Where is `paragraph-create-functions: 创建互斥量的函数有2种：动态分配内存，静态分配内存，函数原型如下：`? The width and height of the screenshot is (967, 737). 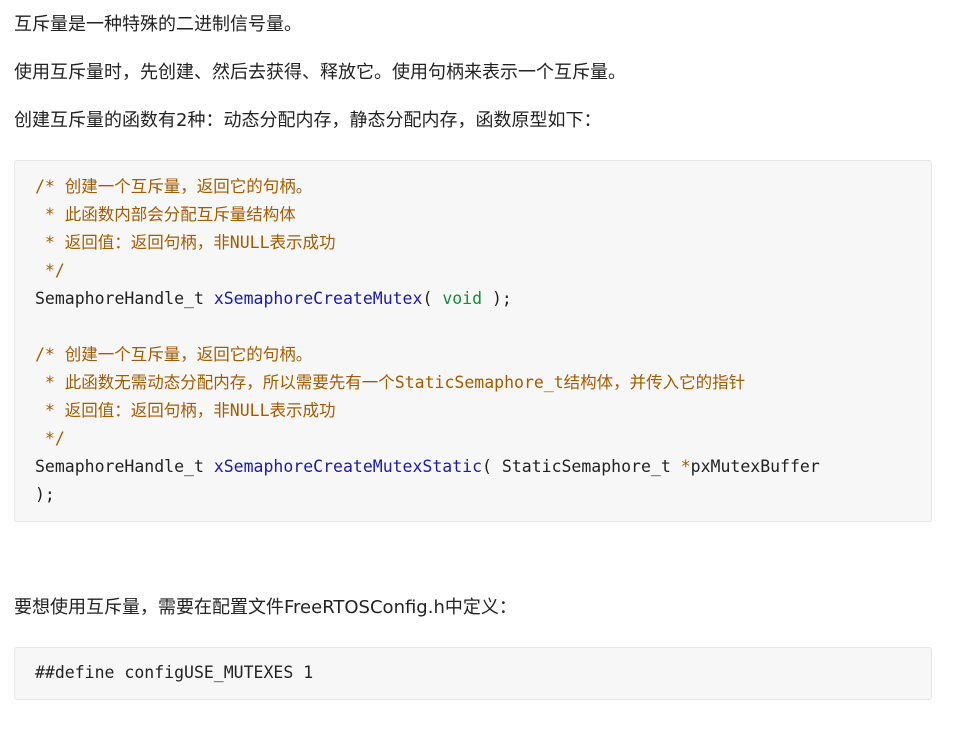 paragraph-create-functions: 创建互斥量的函数有2种：动态分配内存，静态分配内存，函数原型如下： is located at coordinates (308, 120).